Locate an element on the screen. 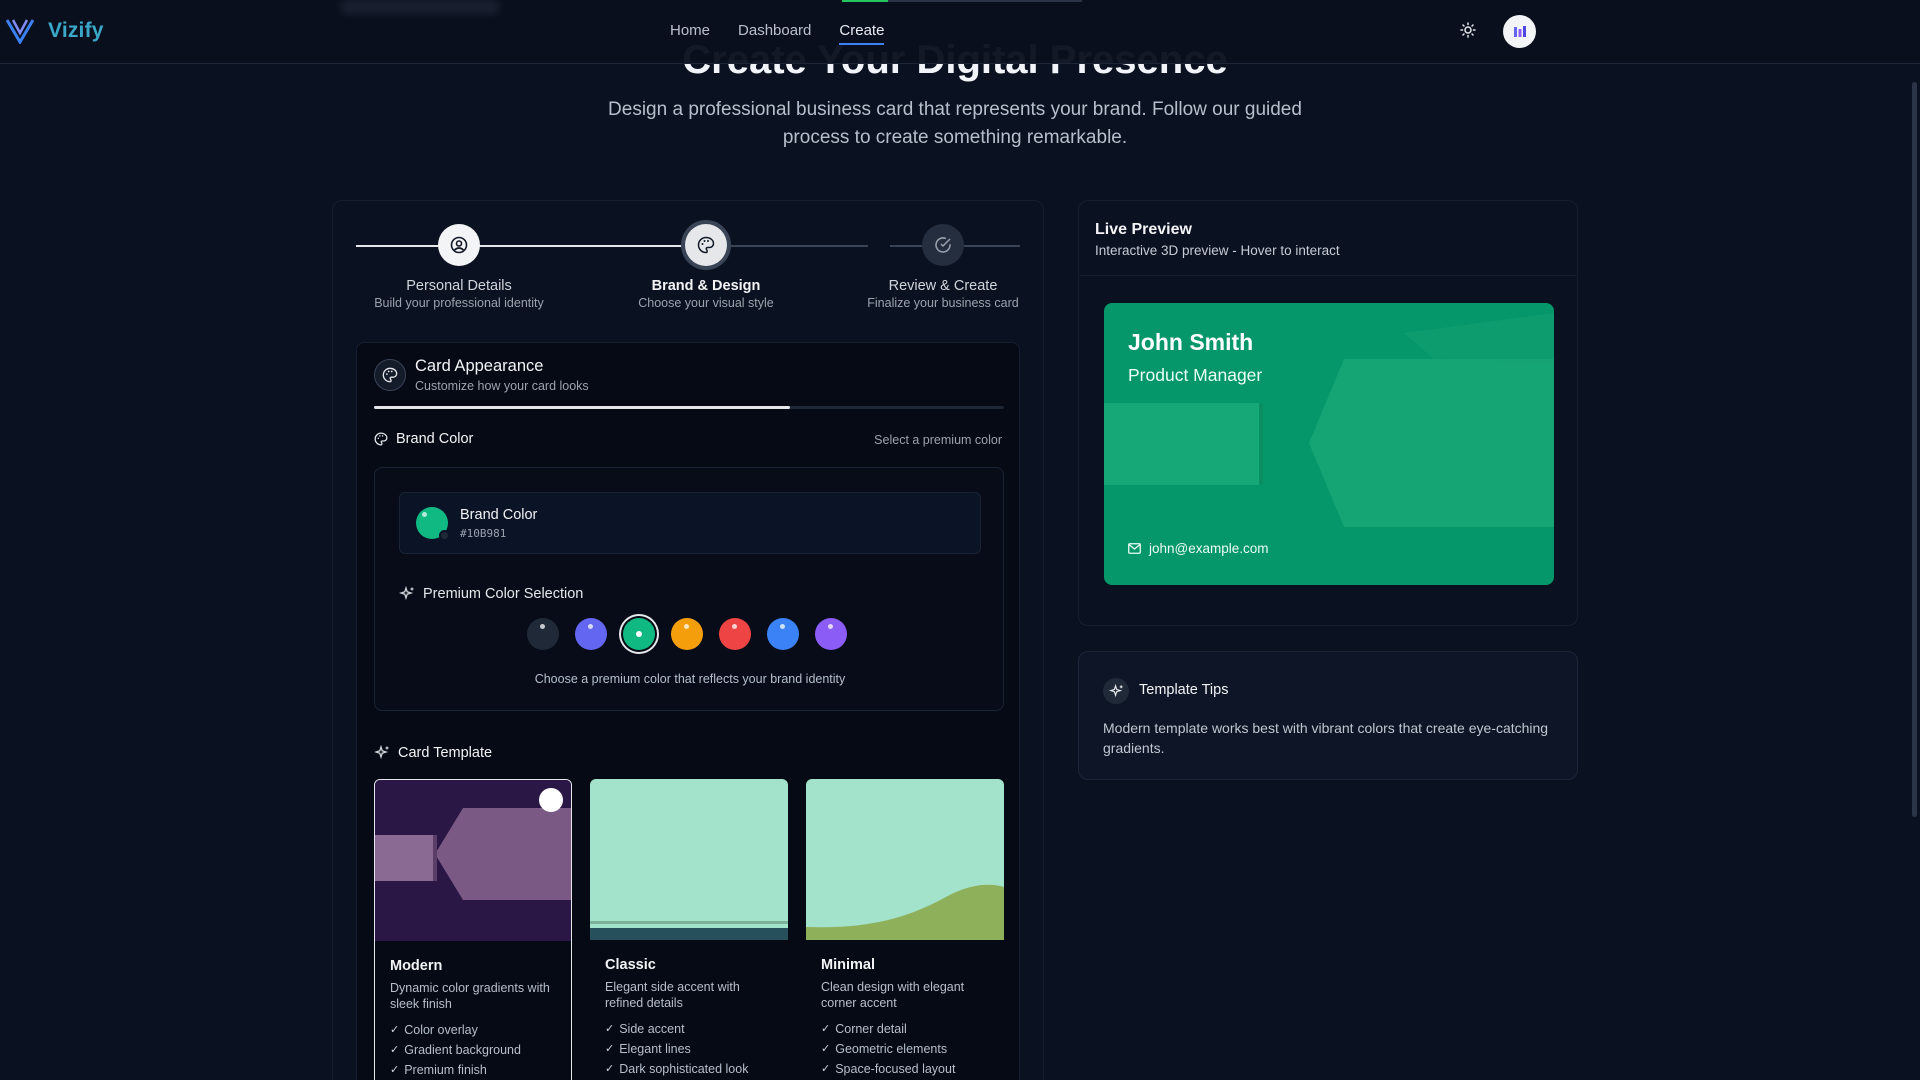  feature-item: ✓ Dark sophisticated look is located at coordinates (676, 1069).